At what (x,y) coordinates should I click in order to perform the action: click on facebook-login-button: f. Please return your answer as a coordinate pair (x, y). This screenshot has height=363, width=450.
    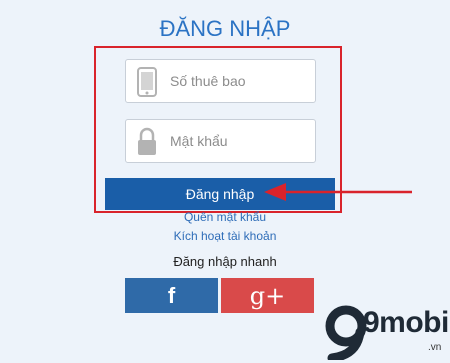
    Looking at the image, I should click on (171, 295).